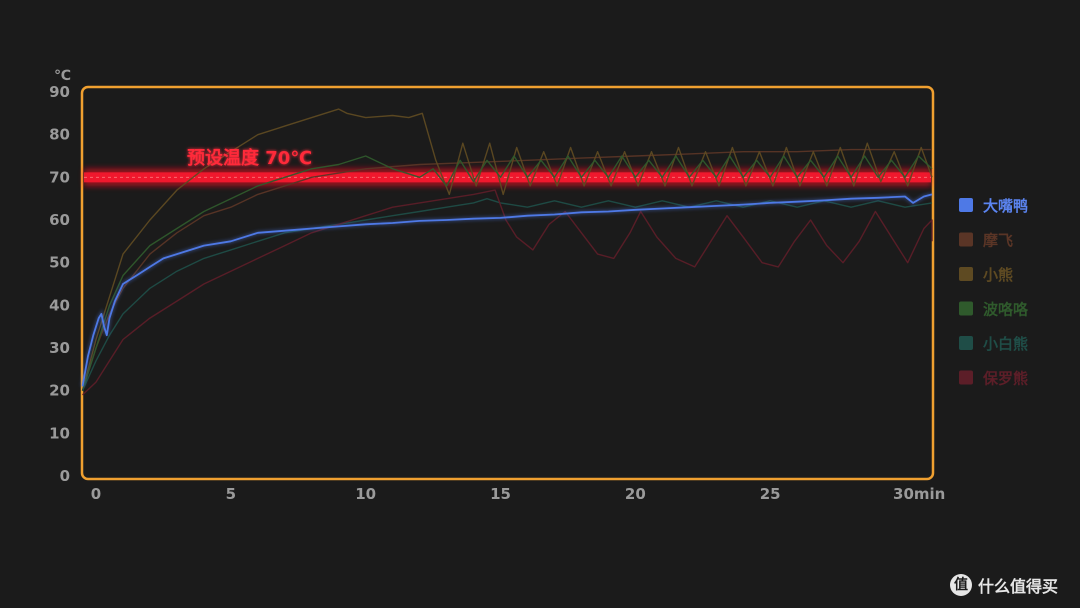 Image resolution: width=1080 pixels, height=608 pixels. What do you see at coordinates (1018, 586) in the screenshot?
I see `watermark-text: 什么值得买` at bounding box center [1018, 586].